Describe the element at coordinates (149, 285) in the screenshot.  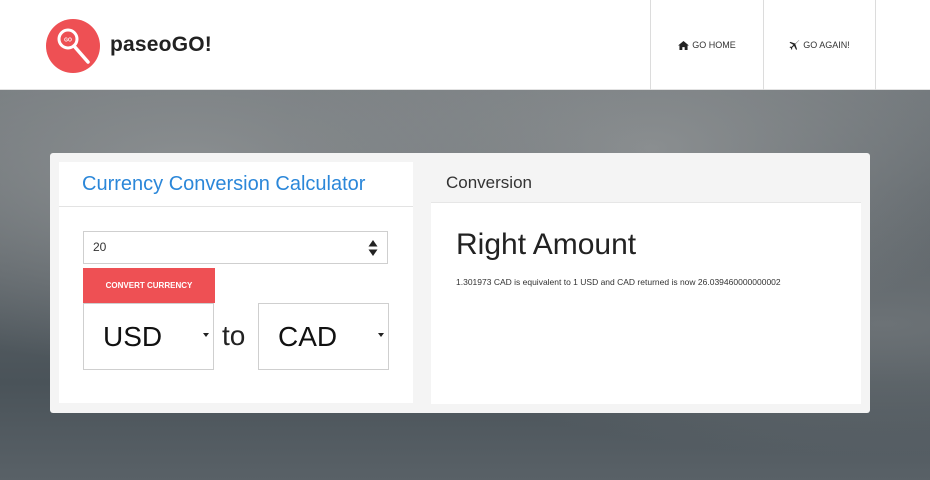
I see `convert-currency-button: CONVERT CURRENCY` at that location.